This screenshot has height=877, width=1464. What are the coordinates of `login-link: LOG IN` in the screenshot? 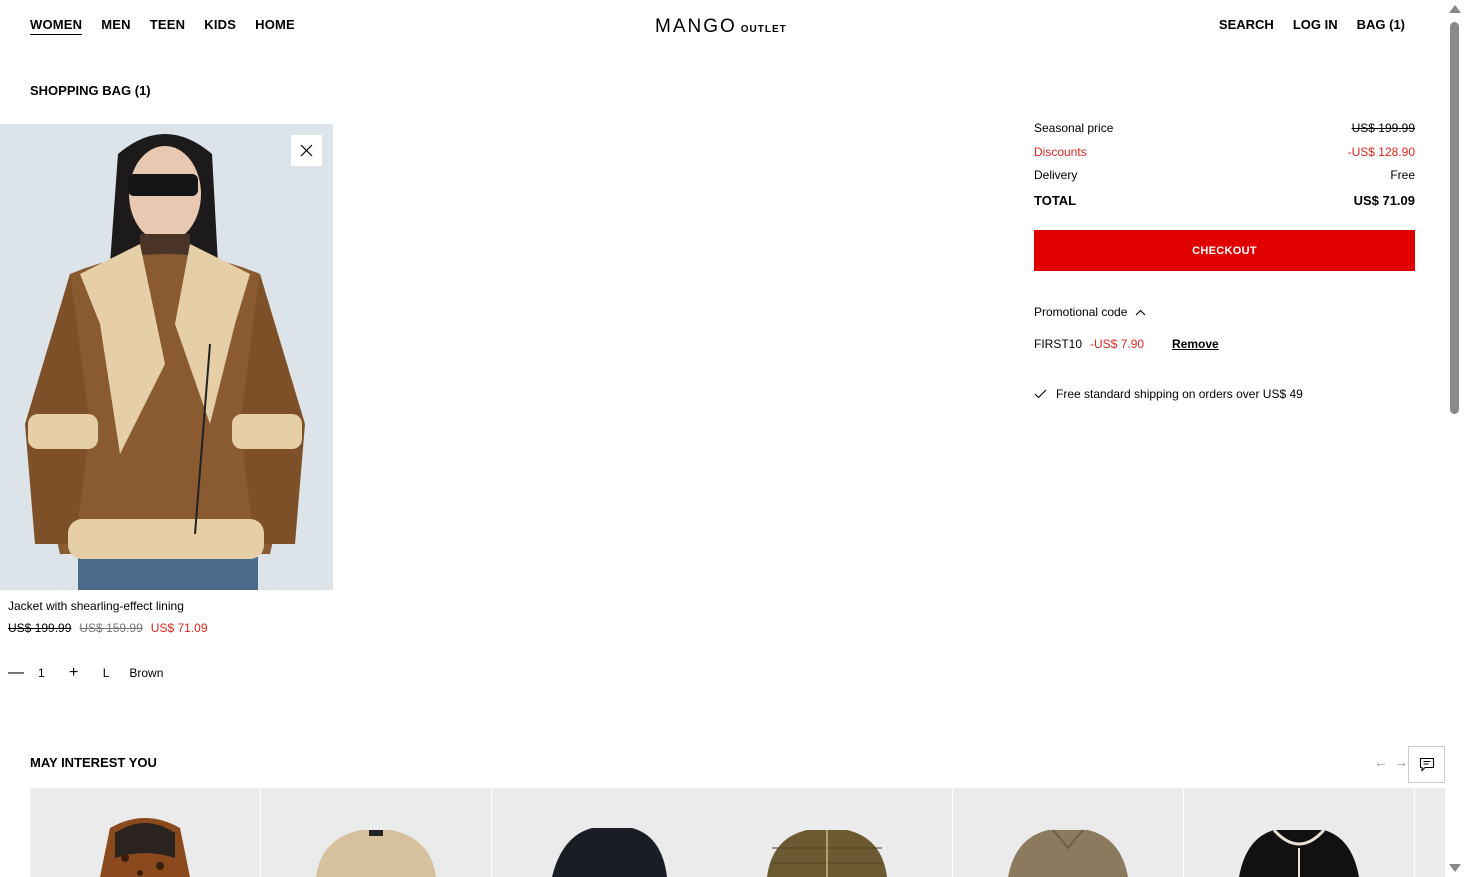 It's located at (1315, 24).